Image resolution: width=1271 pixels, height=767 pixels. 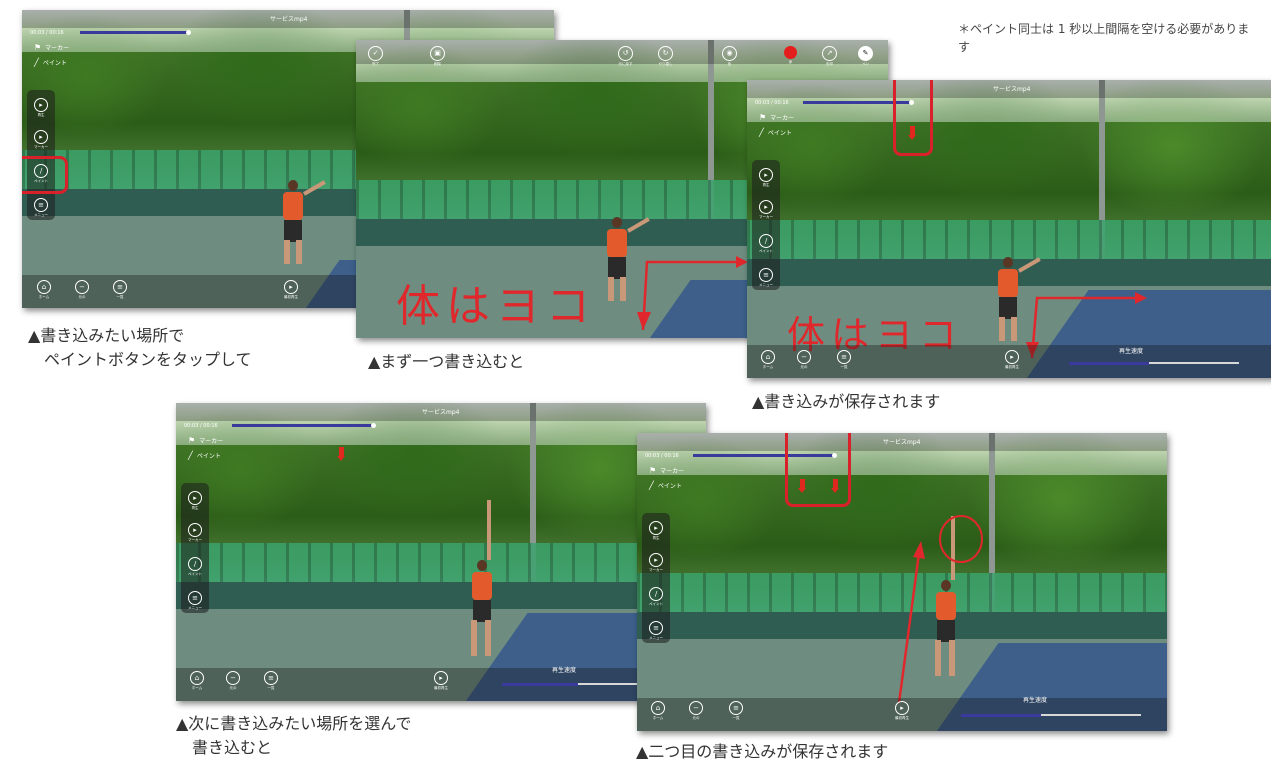 I want to click on side-paint-button: / ペイント, so click(x=195, y=567).